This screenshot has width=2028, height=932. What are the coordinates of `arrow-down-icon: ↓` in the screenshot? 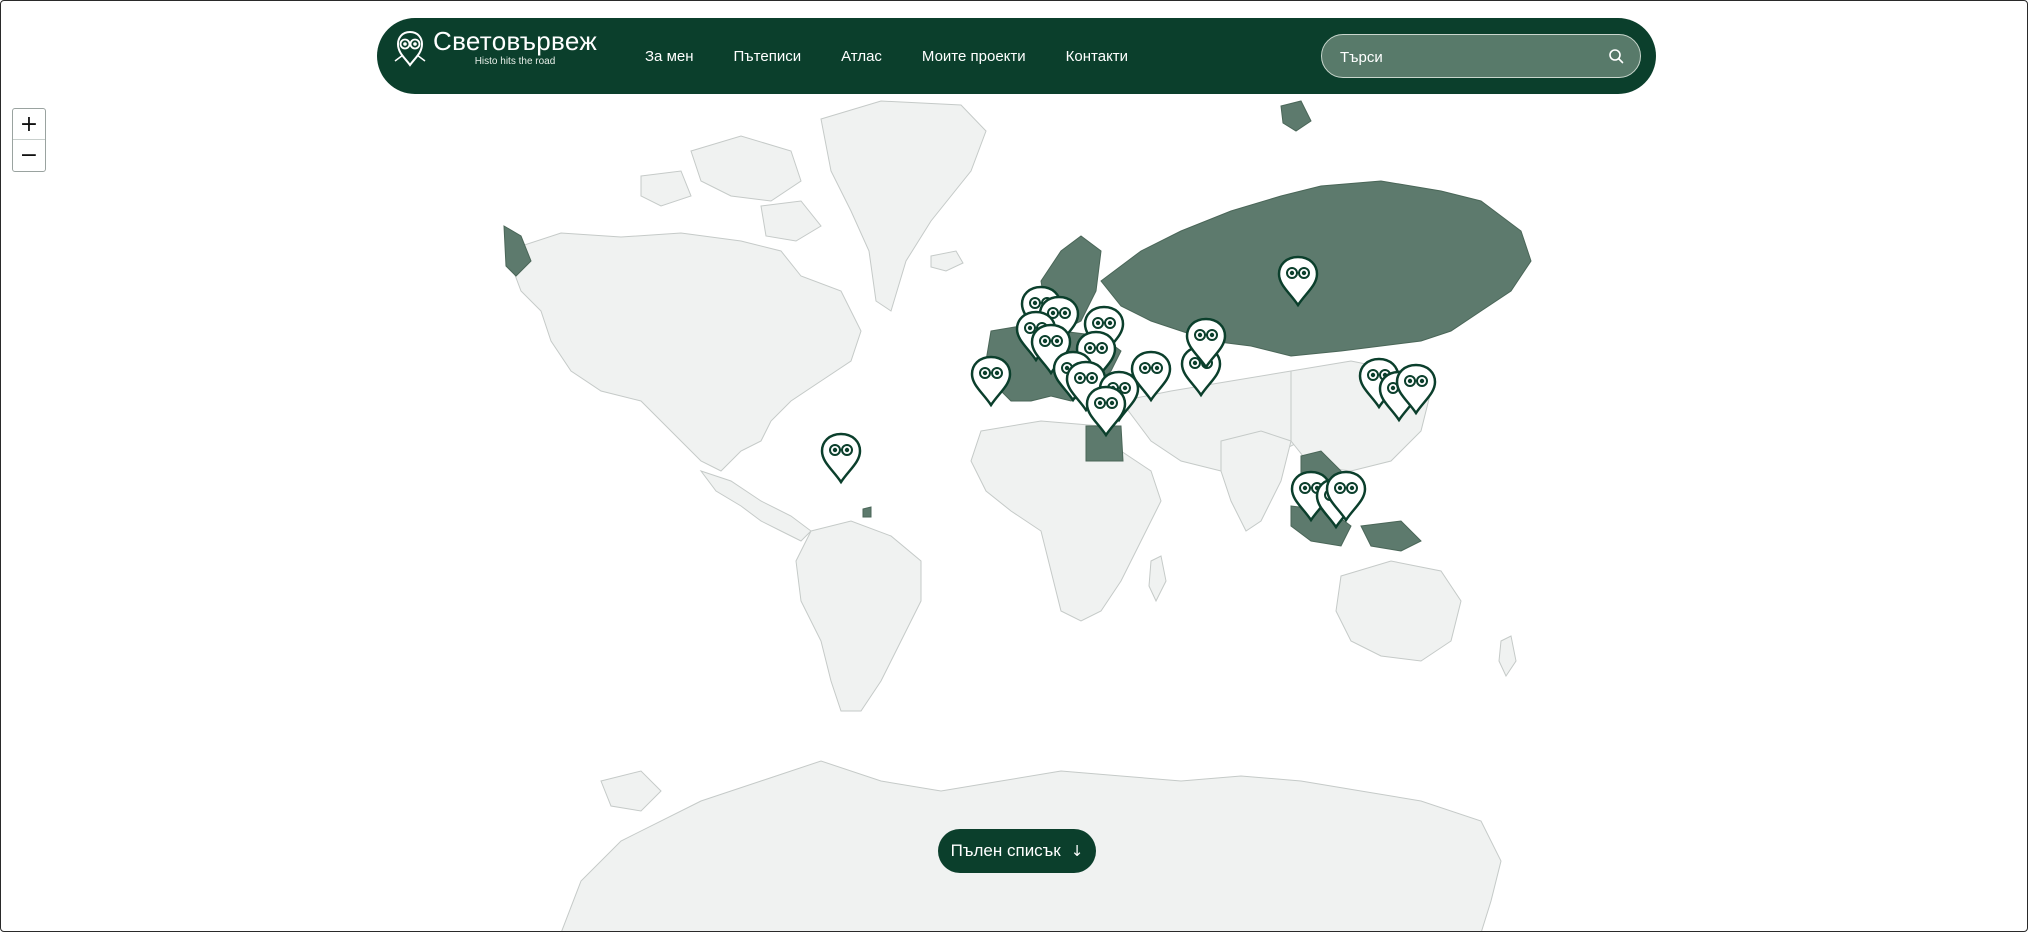 It's located at (1077, 851).